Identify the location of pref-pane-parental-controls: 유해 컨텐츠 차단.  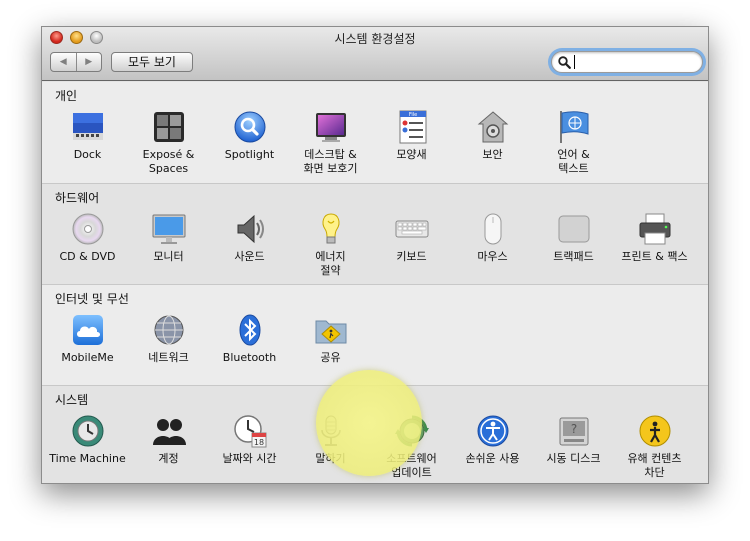
(654, 446).